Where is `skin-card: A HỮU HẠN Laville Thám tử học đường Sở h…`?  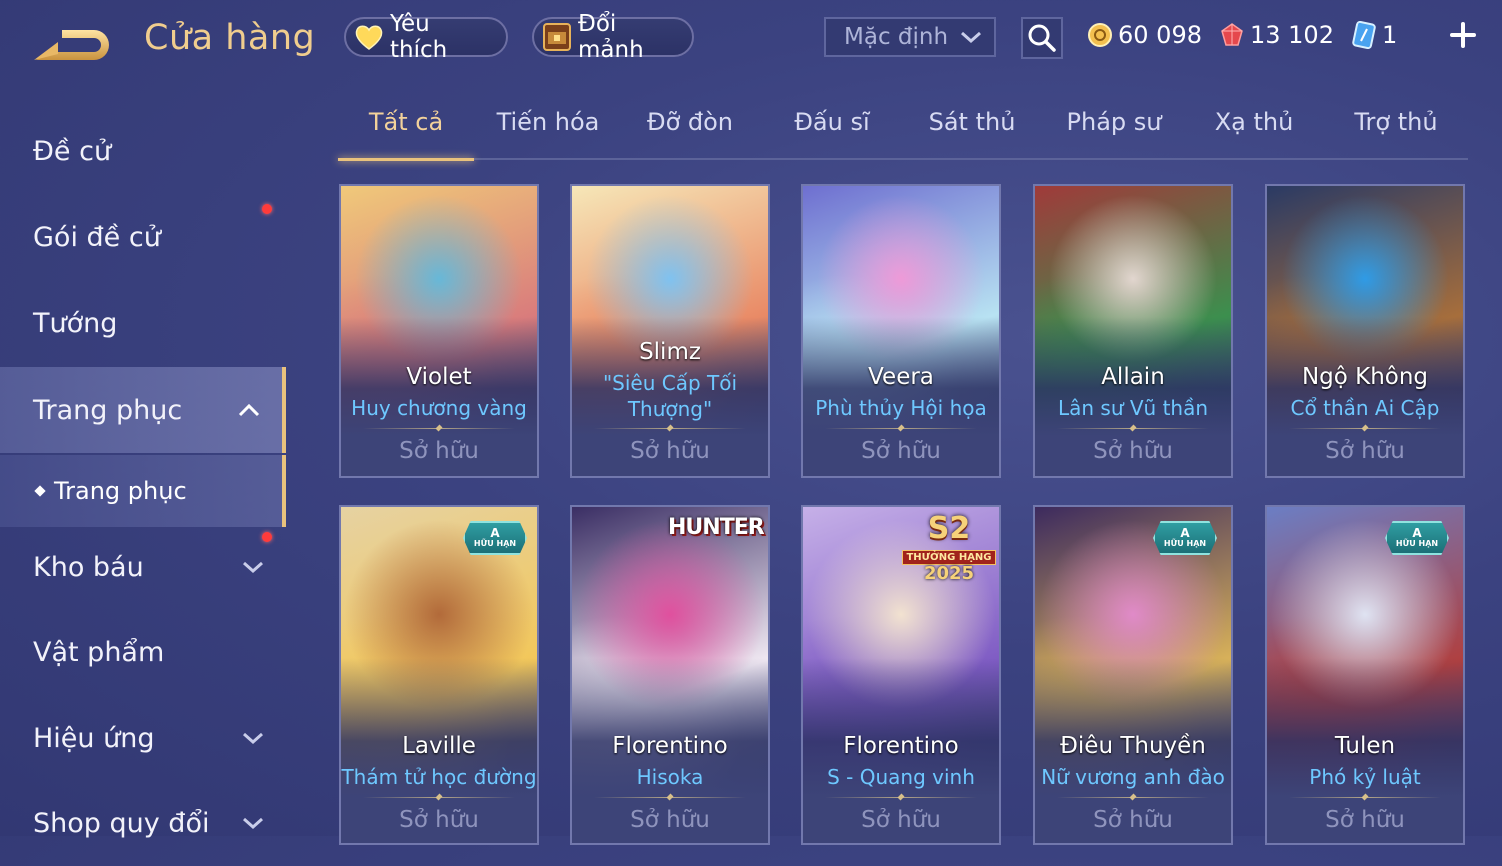 skin-card: A HỮU HẠN Laville Thám tử học đường Sở h… is located at coordinates (439, 675).